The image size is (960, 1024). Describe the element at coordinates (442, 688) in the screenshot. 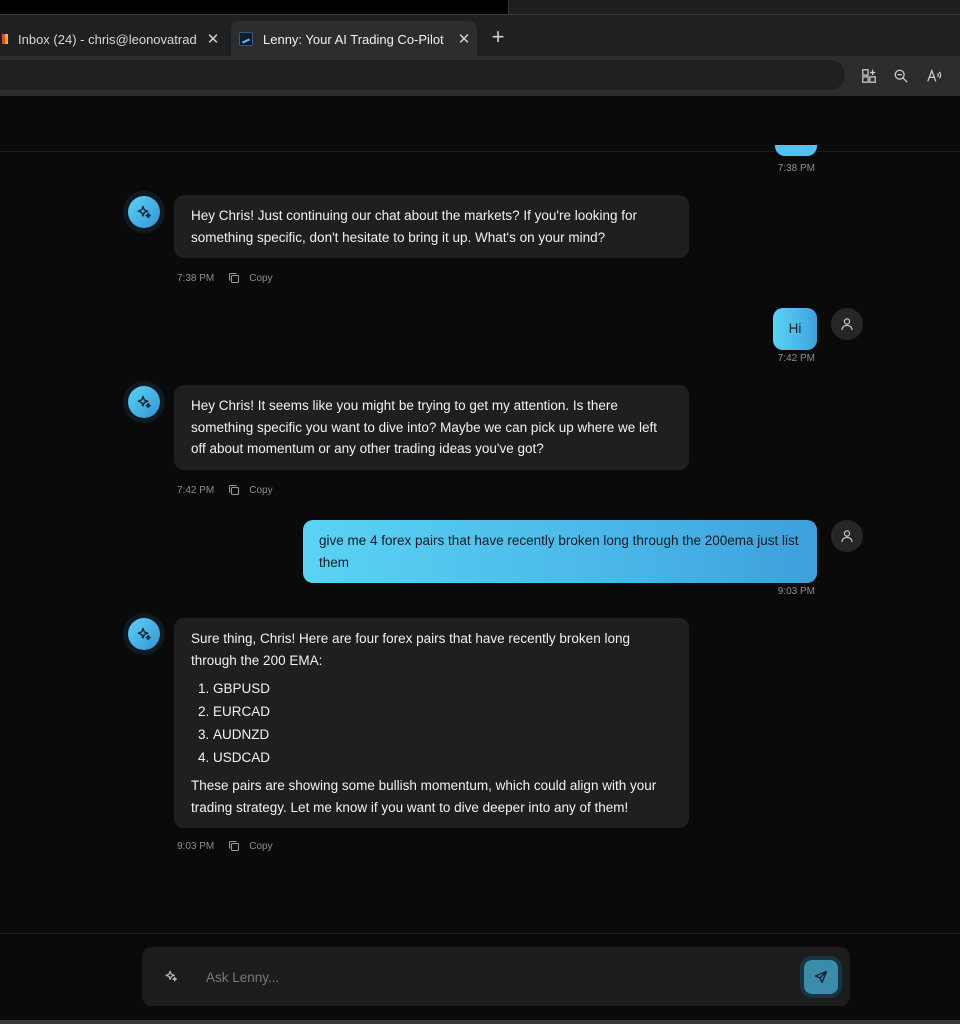

I see `list-item: GBPUSD` at that location.